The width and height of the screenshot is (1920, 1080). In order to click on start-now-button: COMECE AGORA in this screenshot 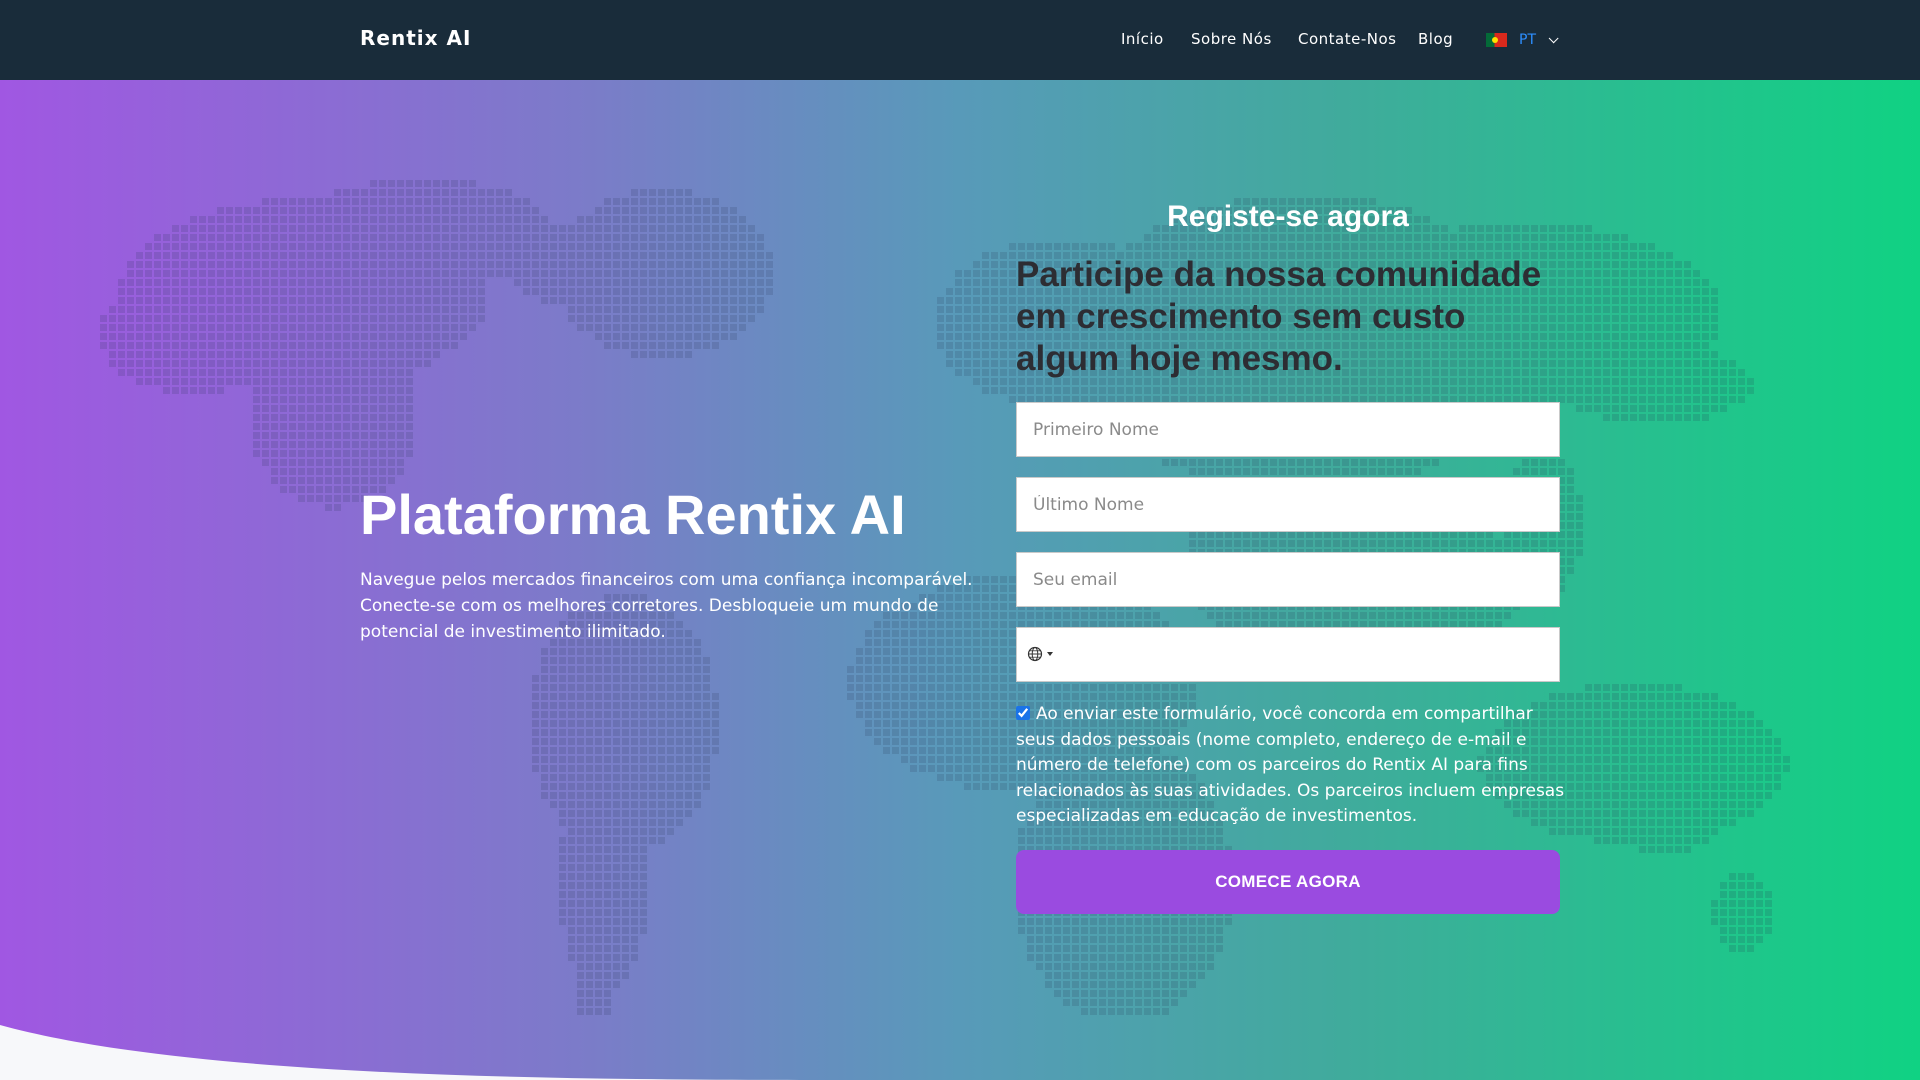, I will do `click(1288, 882)`.